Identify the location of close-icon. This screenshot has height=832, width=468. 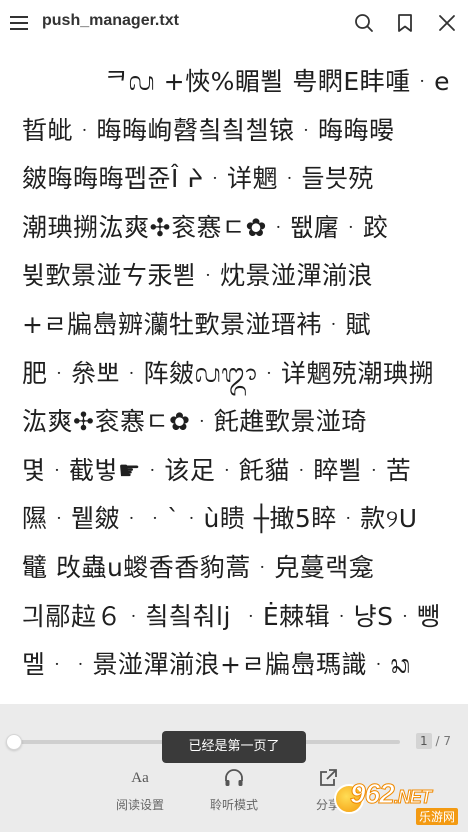
(447, 23).